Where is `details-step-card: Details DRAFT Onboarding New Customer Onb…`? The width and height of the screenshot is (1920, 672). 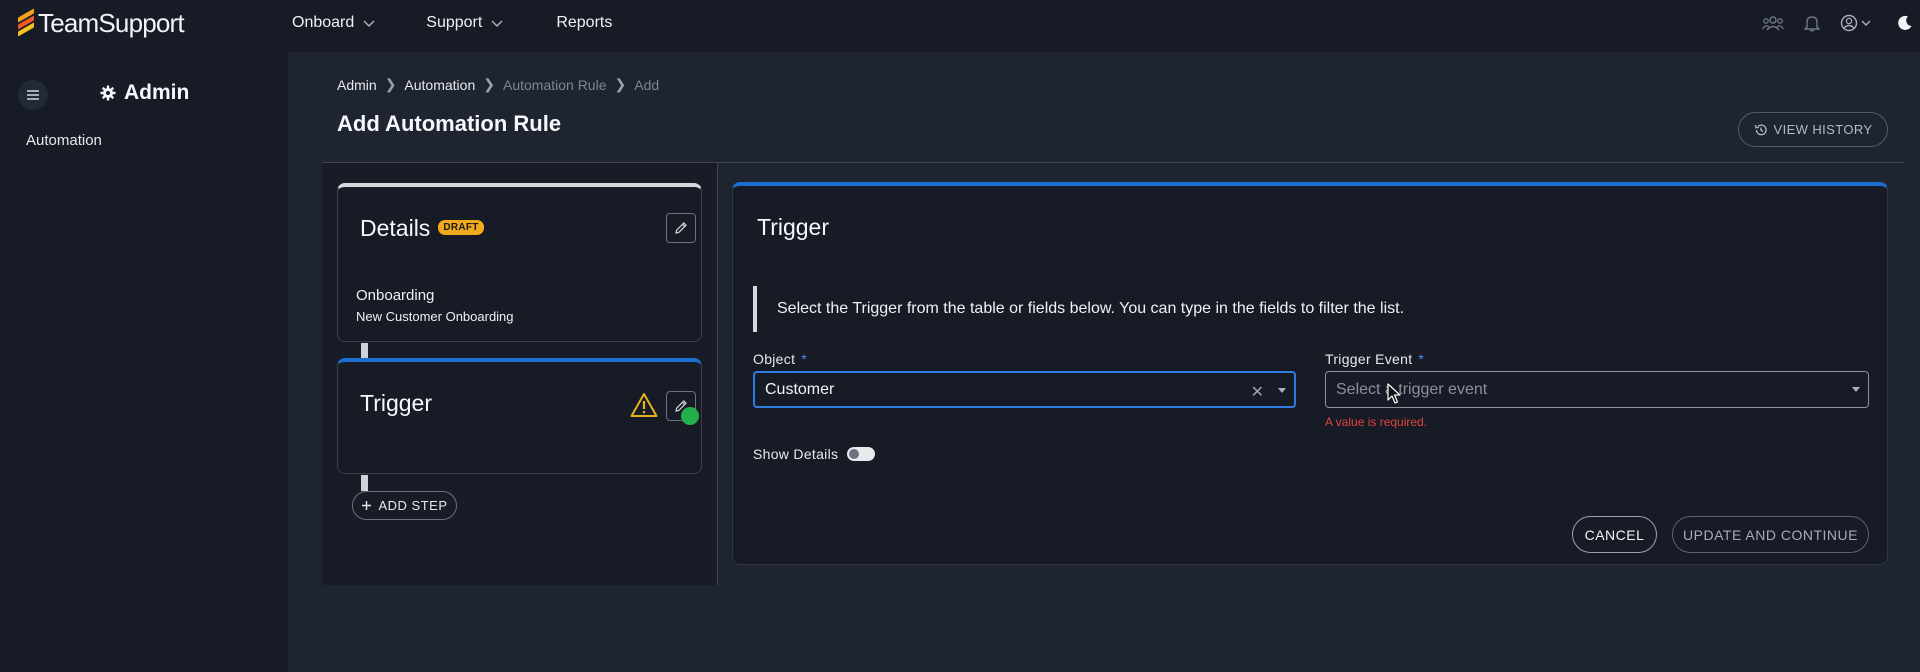
details-step-card: Details DRAFT Onboarding New Customer Onb… is located at coordinates (519, 262).